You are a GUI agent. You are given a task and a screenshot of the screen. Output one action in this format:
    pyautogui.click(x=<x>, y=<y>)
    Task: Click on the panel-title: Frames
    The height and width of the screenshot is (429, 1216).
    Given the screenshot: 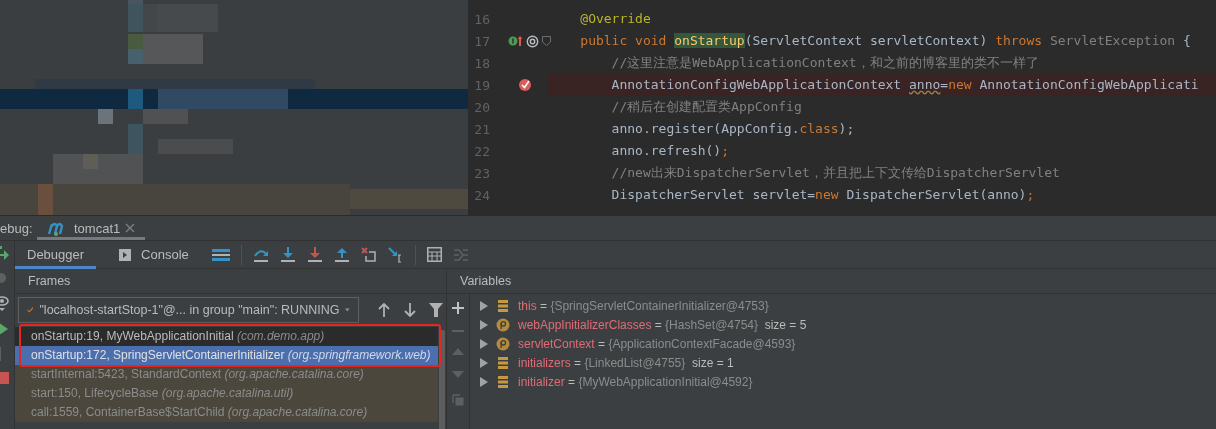 What is the action you would take?
    pyautogui.click(x=230, y=281)
    